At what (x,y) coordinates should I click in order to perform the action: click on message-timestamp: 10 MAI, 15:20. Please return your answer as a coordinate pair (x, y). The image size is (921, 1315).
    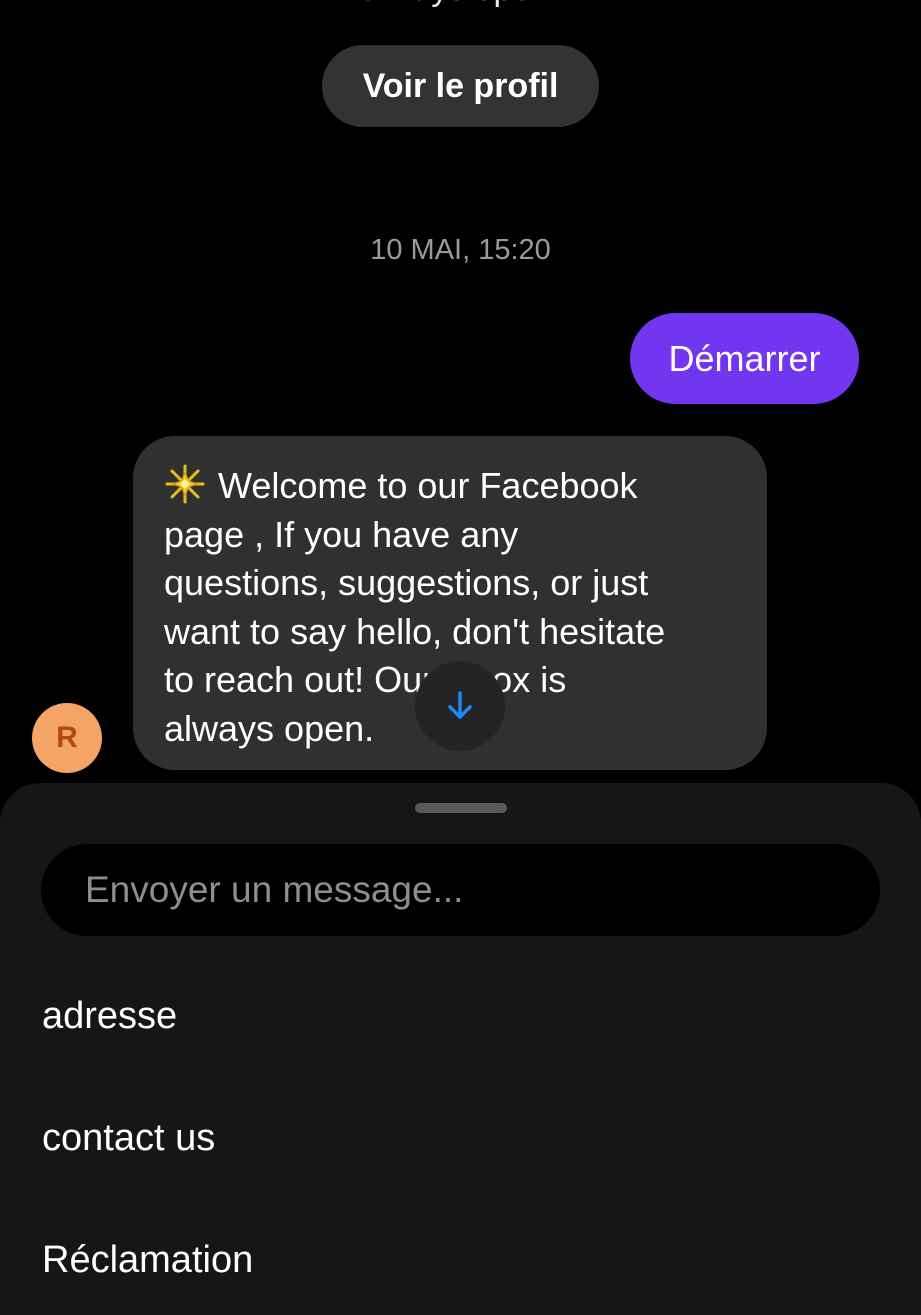
    Looking at the image, I should click on (460, 250).